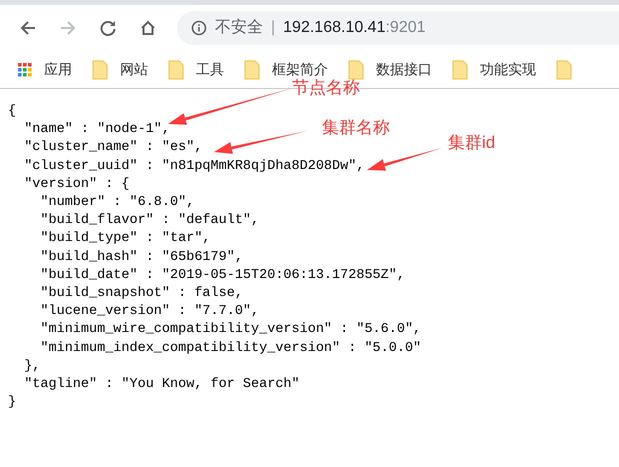 This screenshot has width=619, height=467. Describe the element at coordinates (12, 403) in the screenshot. I see `json-line: }` at that location.